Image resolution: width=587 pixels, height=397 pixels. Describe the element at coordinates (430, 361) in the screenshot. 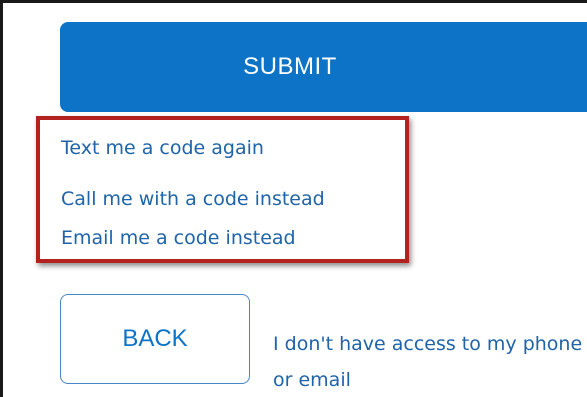

I see `no-phone-access-link: I don't have access to my phone or email` at that location.